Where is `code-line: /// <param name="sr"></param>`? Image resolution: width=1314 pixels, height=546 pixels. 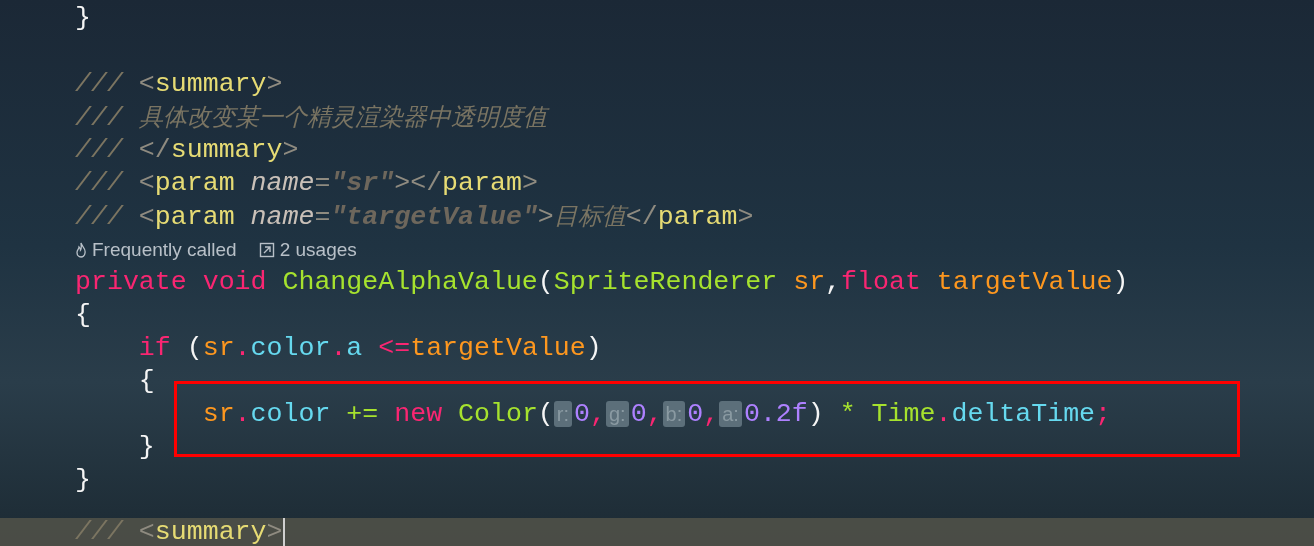
code-line: /// <param name="sr"></param> is located at coordinates (306, 183).